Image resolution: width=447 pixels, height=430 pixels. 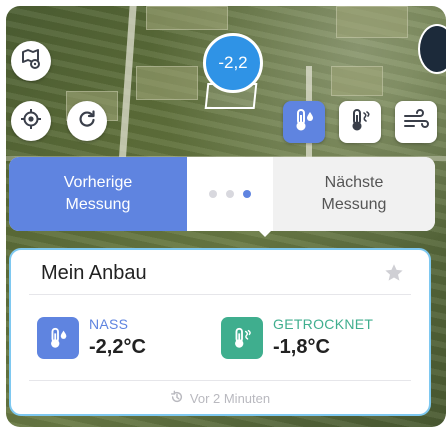 I want to click on locate-button, so click(x=31, y=121).